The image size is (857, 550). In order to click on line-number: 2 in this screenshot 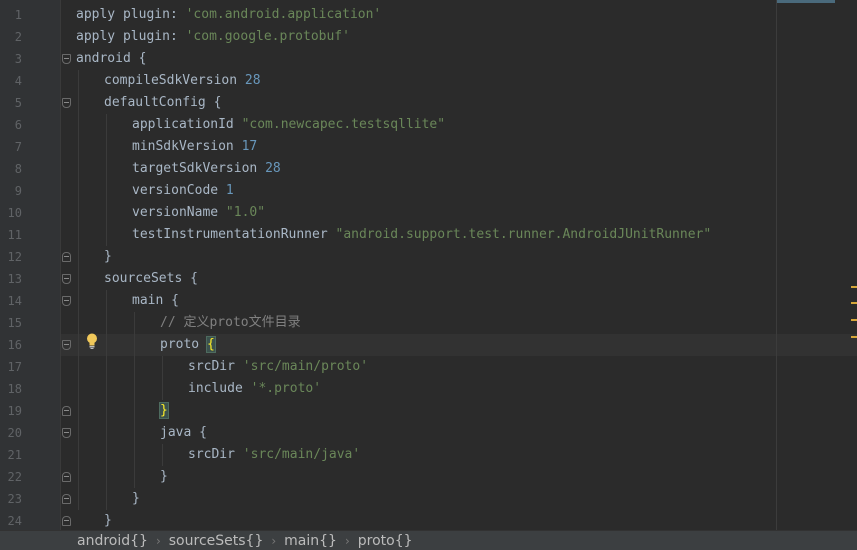, I will do `click(18, 37)`.